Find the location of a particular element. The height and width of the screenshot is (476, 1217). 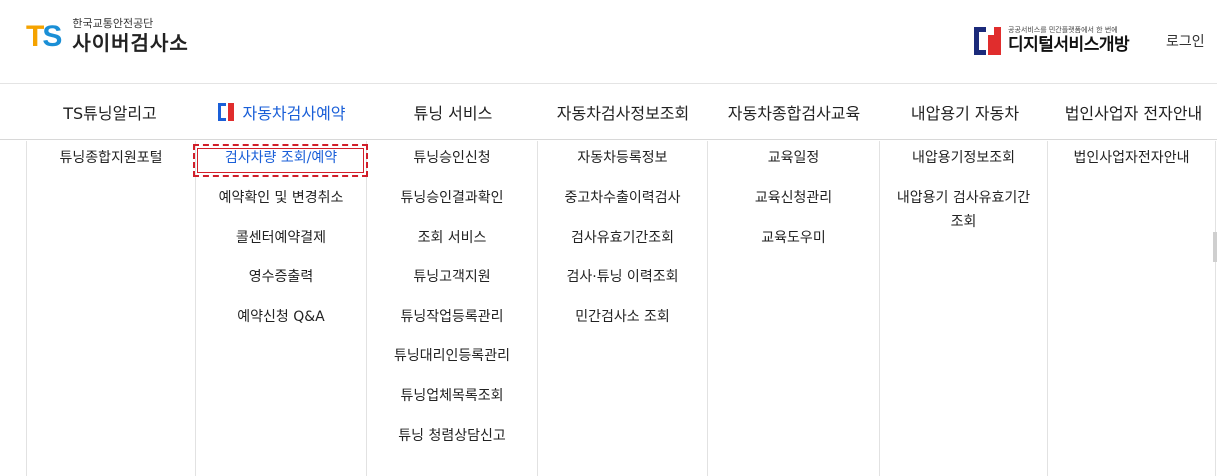

nav-label: 자동차종합검사교육 is located at coordinates (794, 113).